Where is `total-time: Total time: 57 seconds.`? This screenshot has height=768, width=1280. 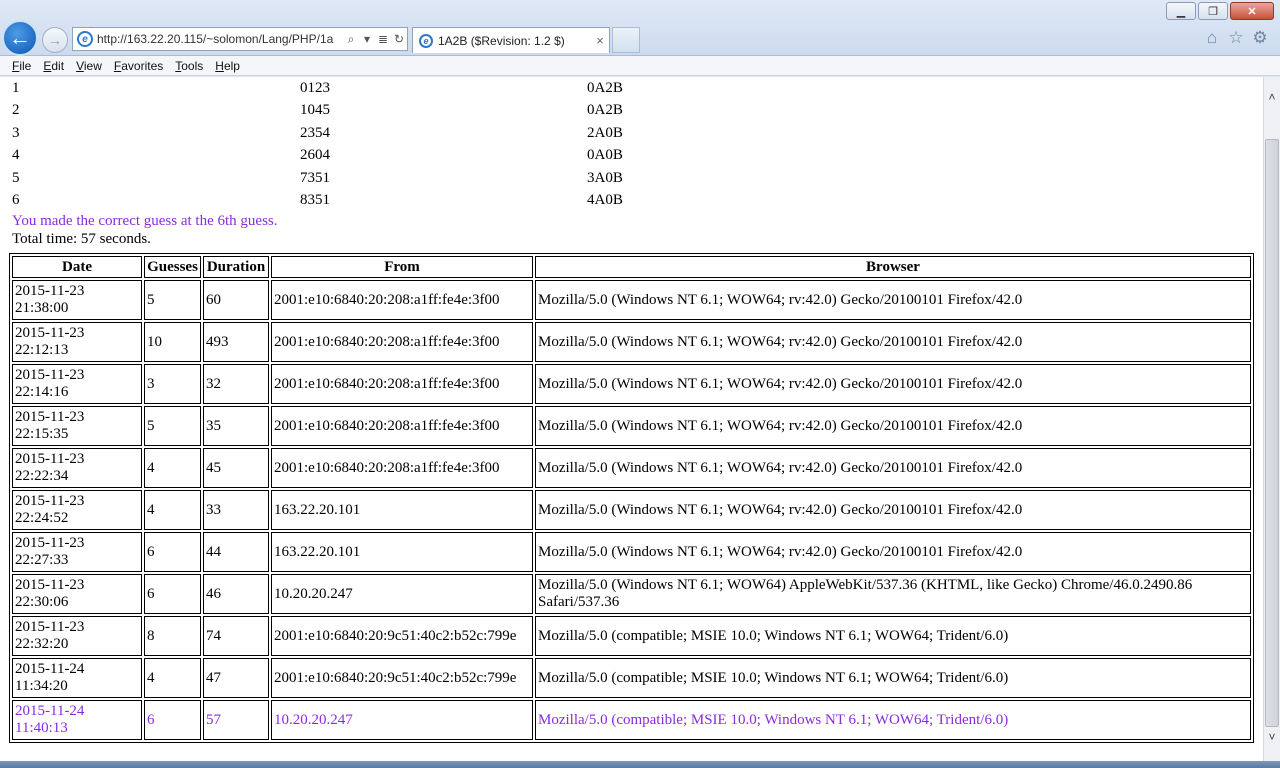 total-time: Total time: 57 seconds. is located at coordinates (81, 239).